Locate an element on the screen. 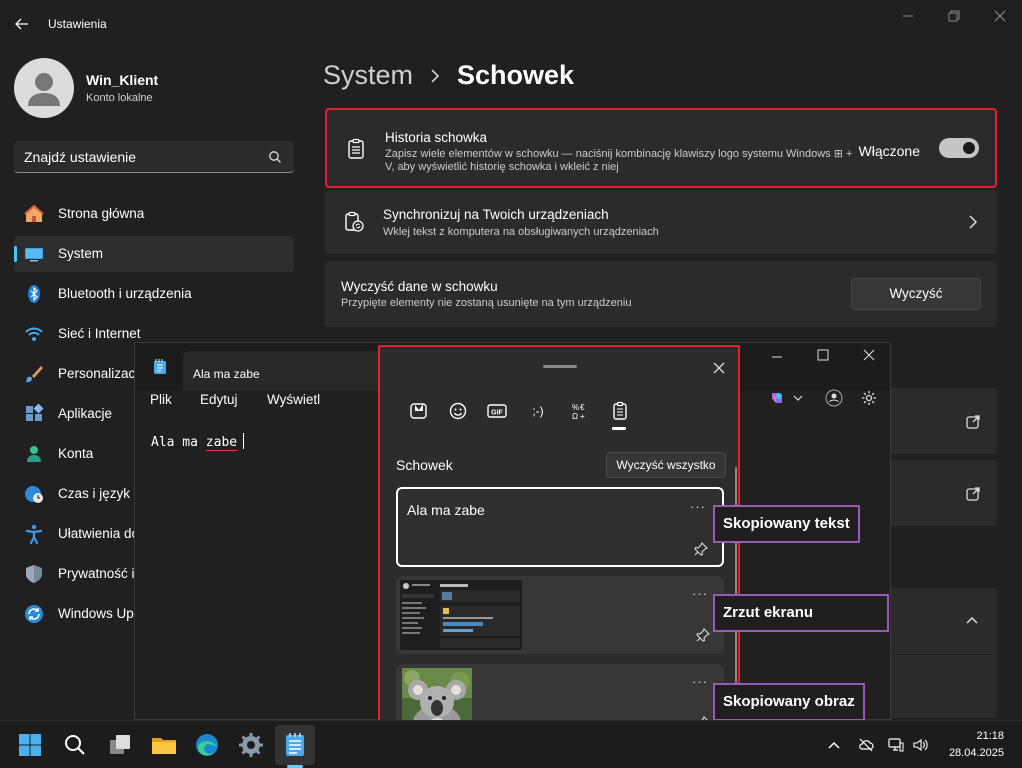 The image size is (1022, 768). cloud-off-icon is located at coordinates (866, 745).